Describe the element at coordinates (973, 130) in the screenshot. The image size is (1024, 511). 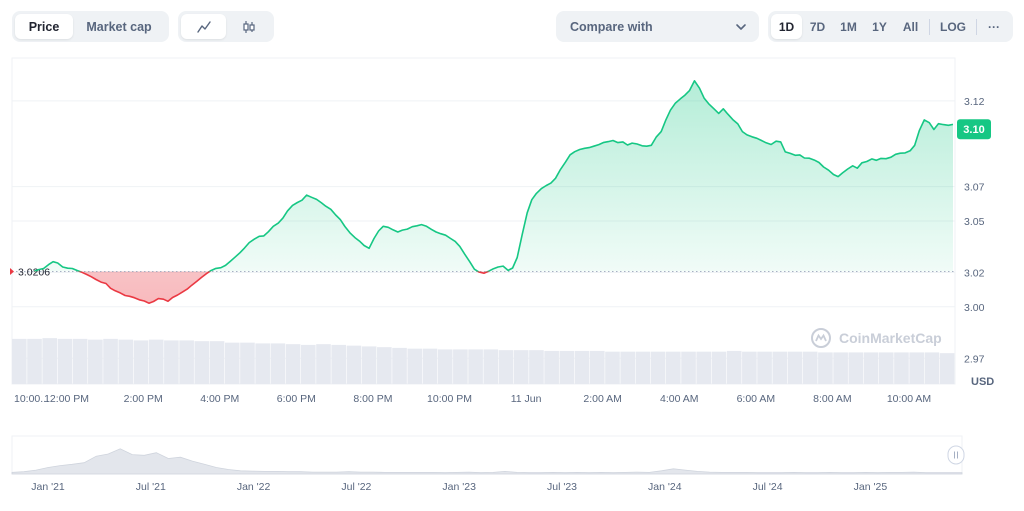
I see `last-price-label: 3.10` at that location.